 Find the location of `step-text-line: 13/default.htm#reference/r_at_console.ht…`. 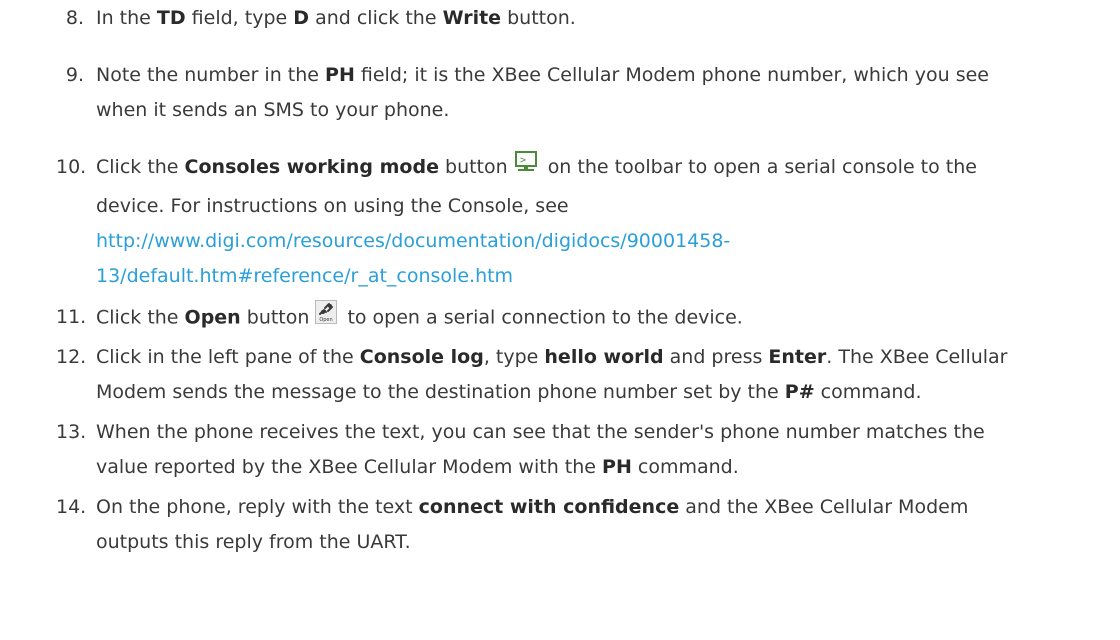

step-text-line: 13/default.htm#reference/r_at_console.ht… is located at coordinates (304, 276).